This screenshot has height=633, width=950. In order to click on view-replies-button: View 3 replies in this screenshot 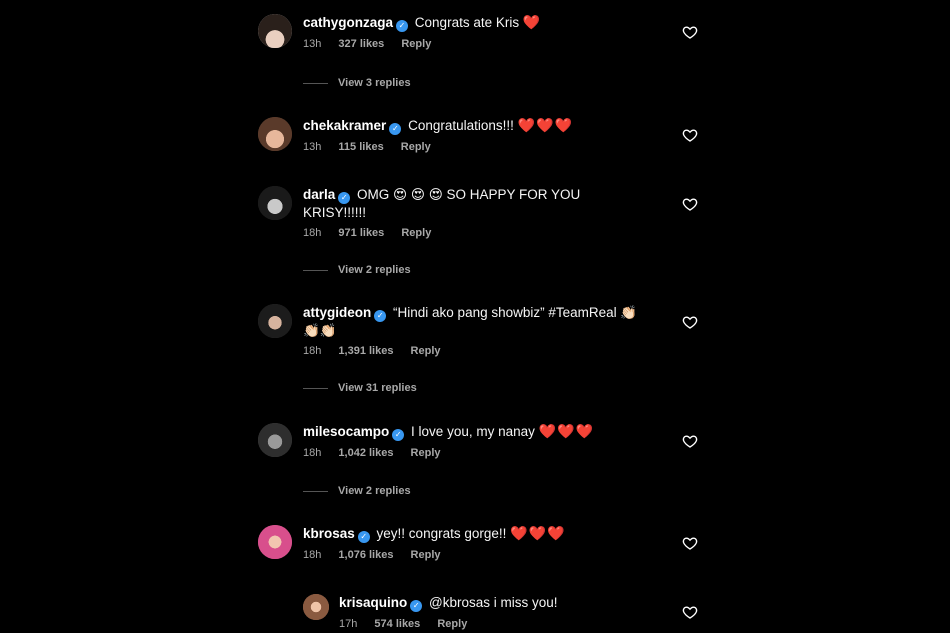, I will do `click(357, 83)`.